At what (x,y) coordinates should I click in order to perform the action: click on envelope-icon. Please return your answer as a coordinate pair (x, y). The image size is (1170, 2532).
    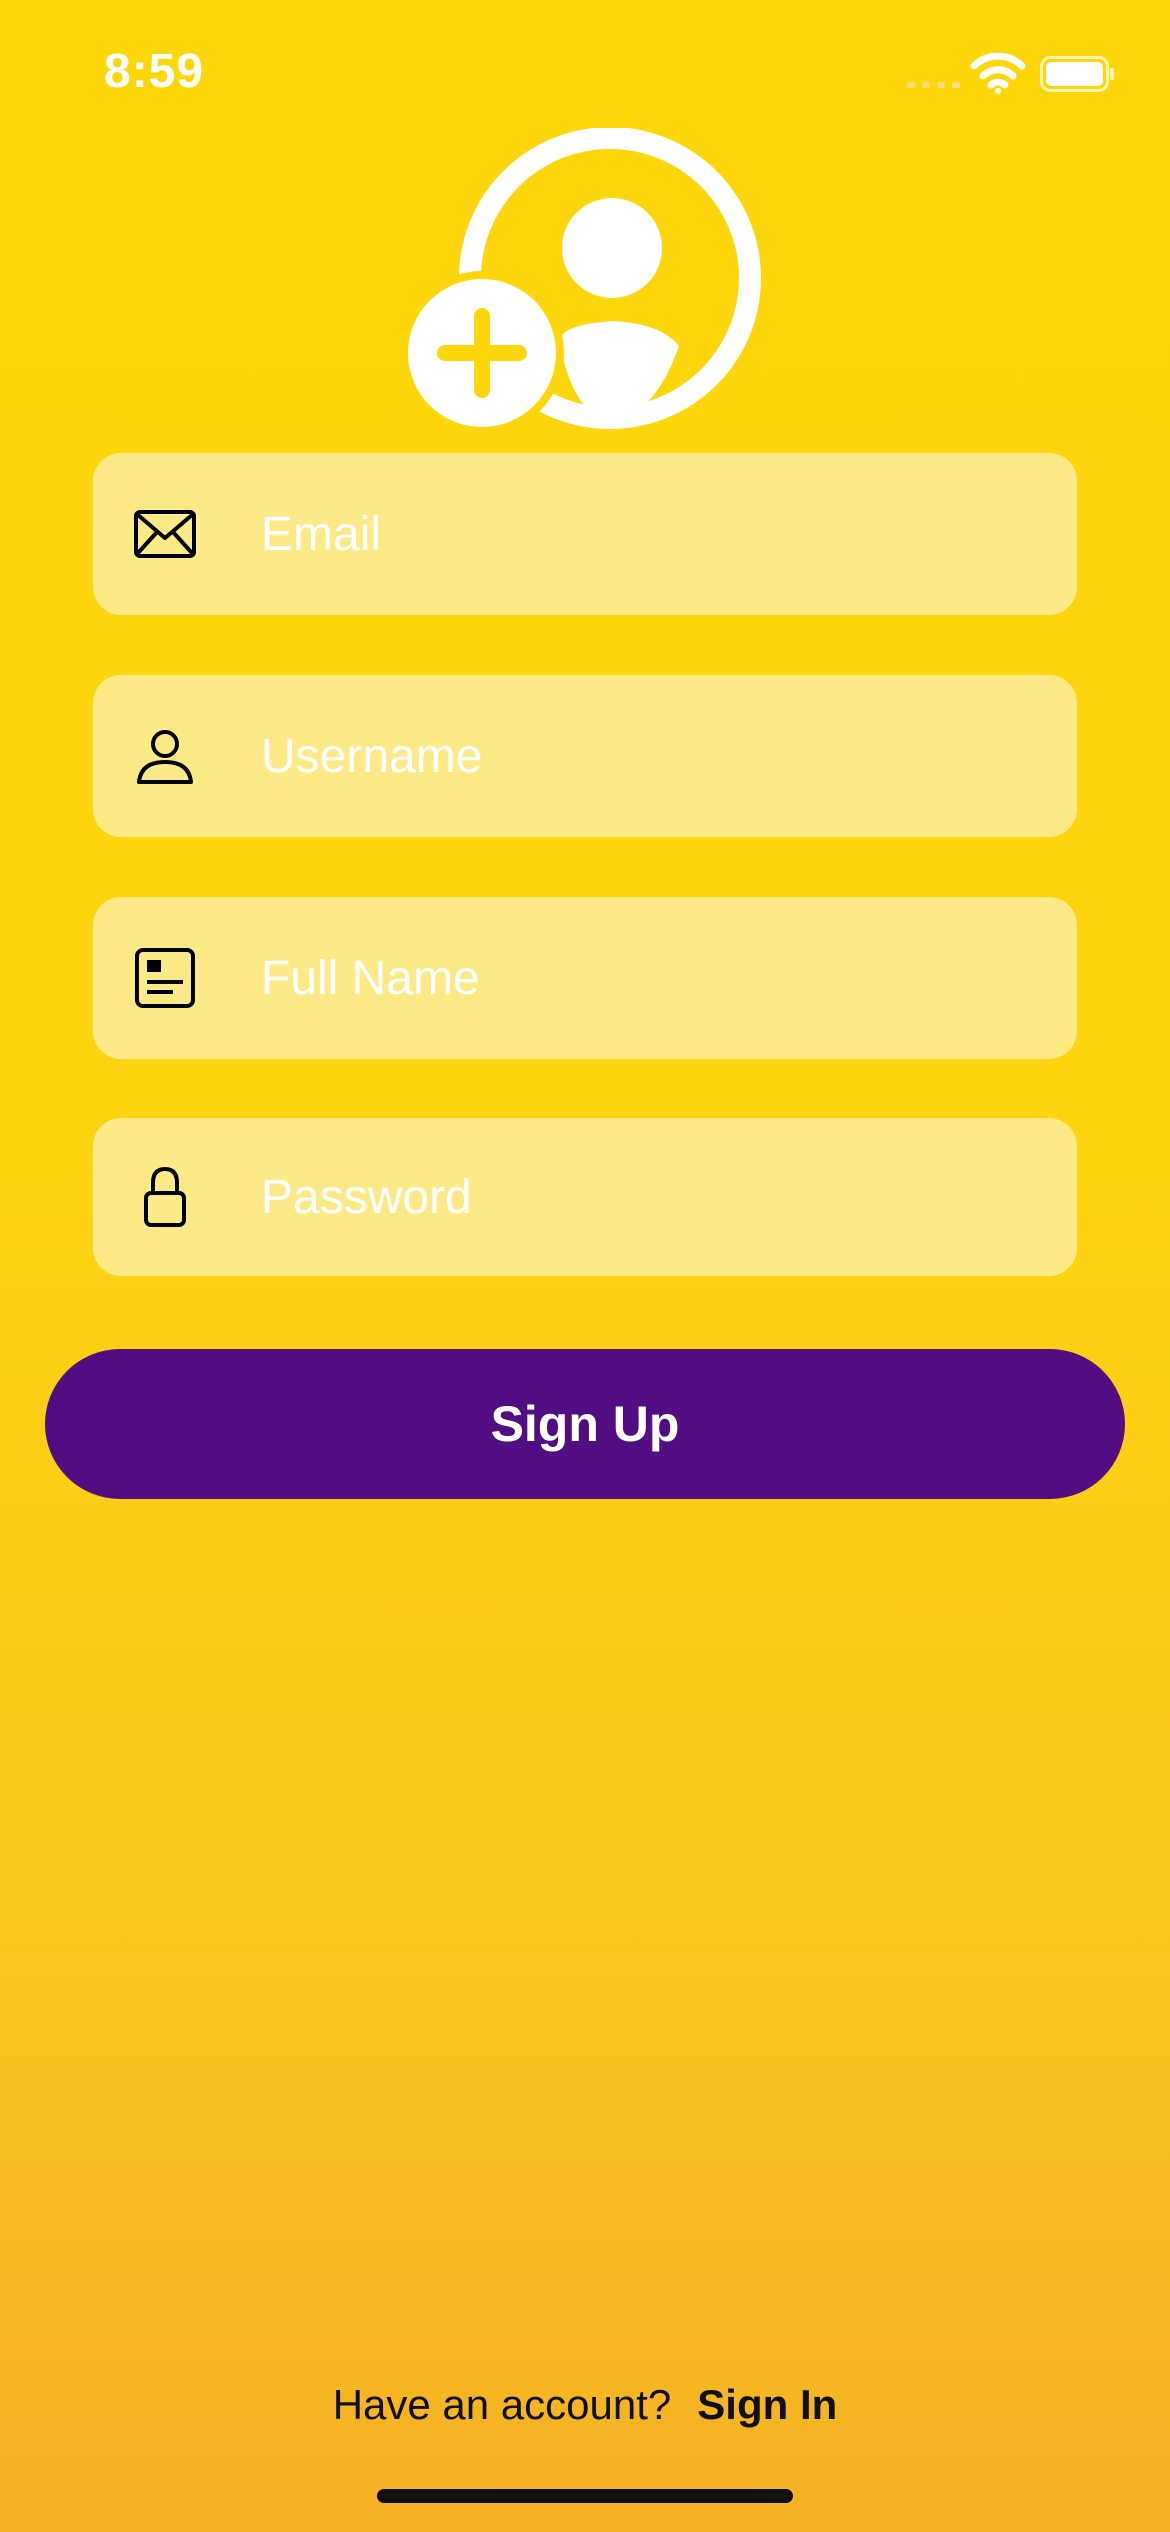
    Looking at the image, I should click on (165, 534).